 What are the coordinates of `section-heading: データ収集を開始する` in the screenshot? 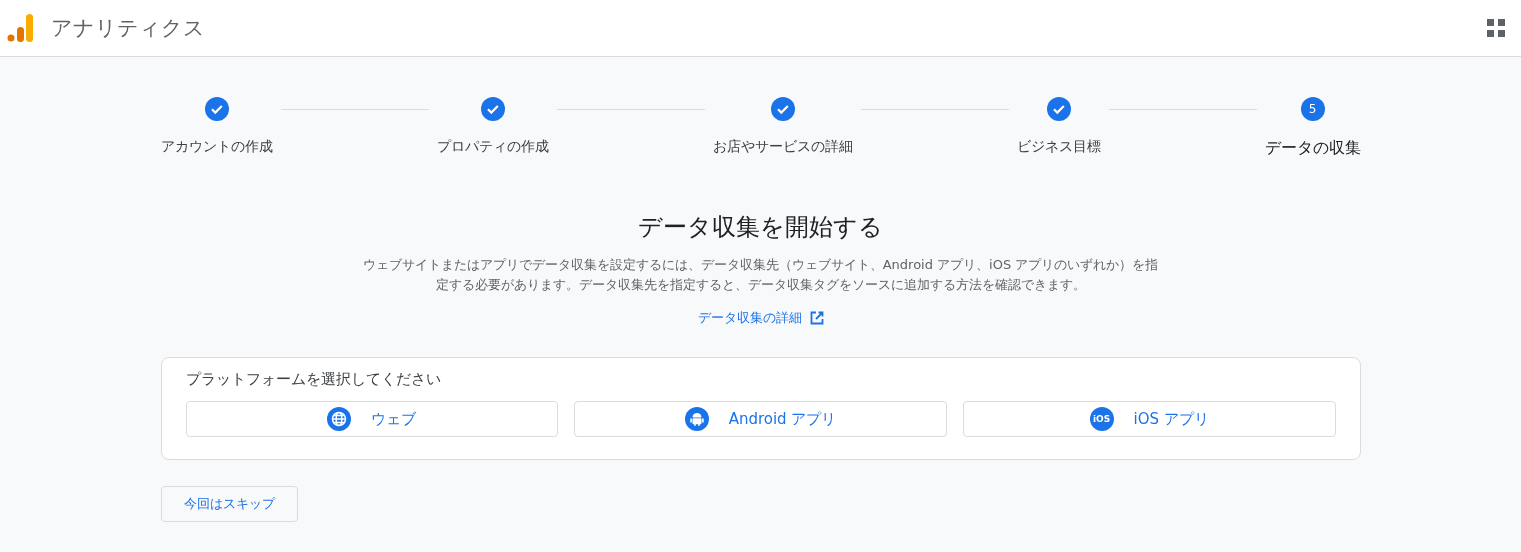 It's located at (760, 227).